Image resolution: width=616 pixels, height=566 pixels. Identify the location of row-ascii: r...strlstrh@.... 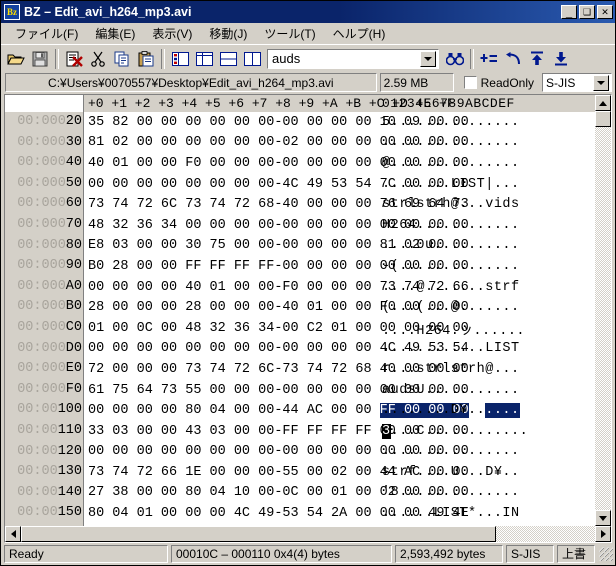
(487, 369).